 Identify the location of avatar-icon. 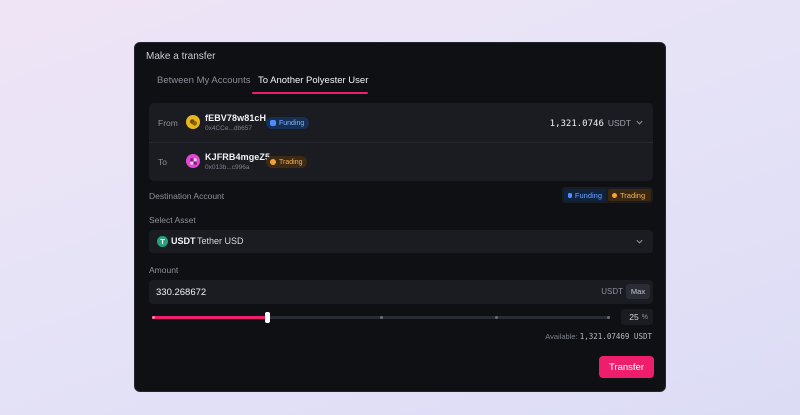
(193, 161).